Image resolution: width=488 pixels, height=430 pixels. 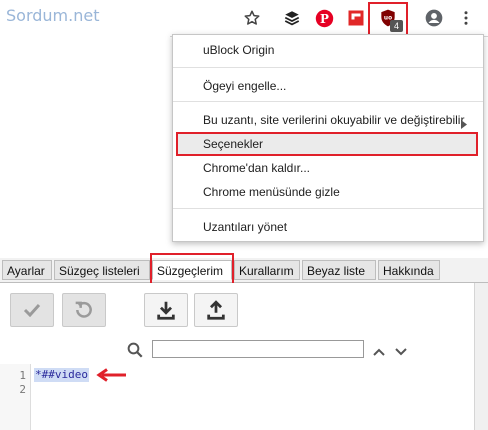 I want to click on export-button, so click(x=216, y=310).